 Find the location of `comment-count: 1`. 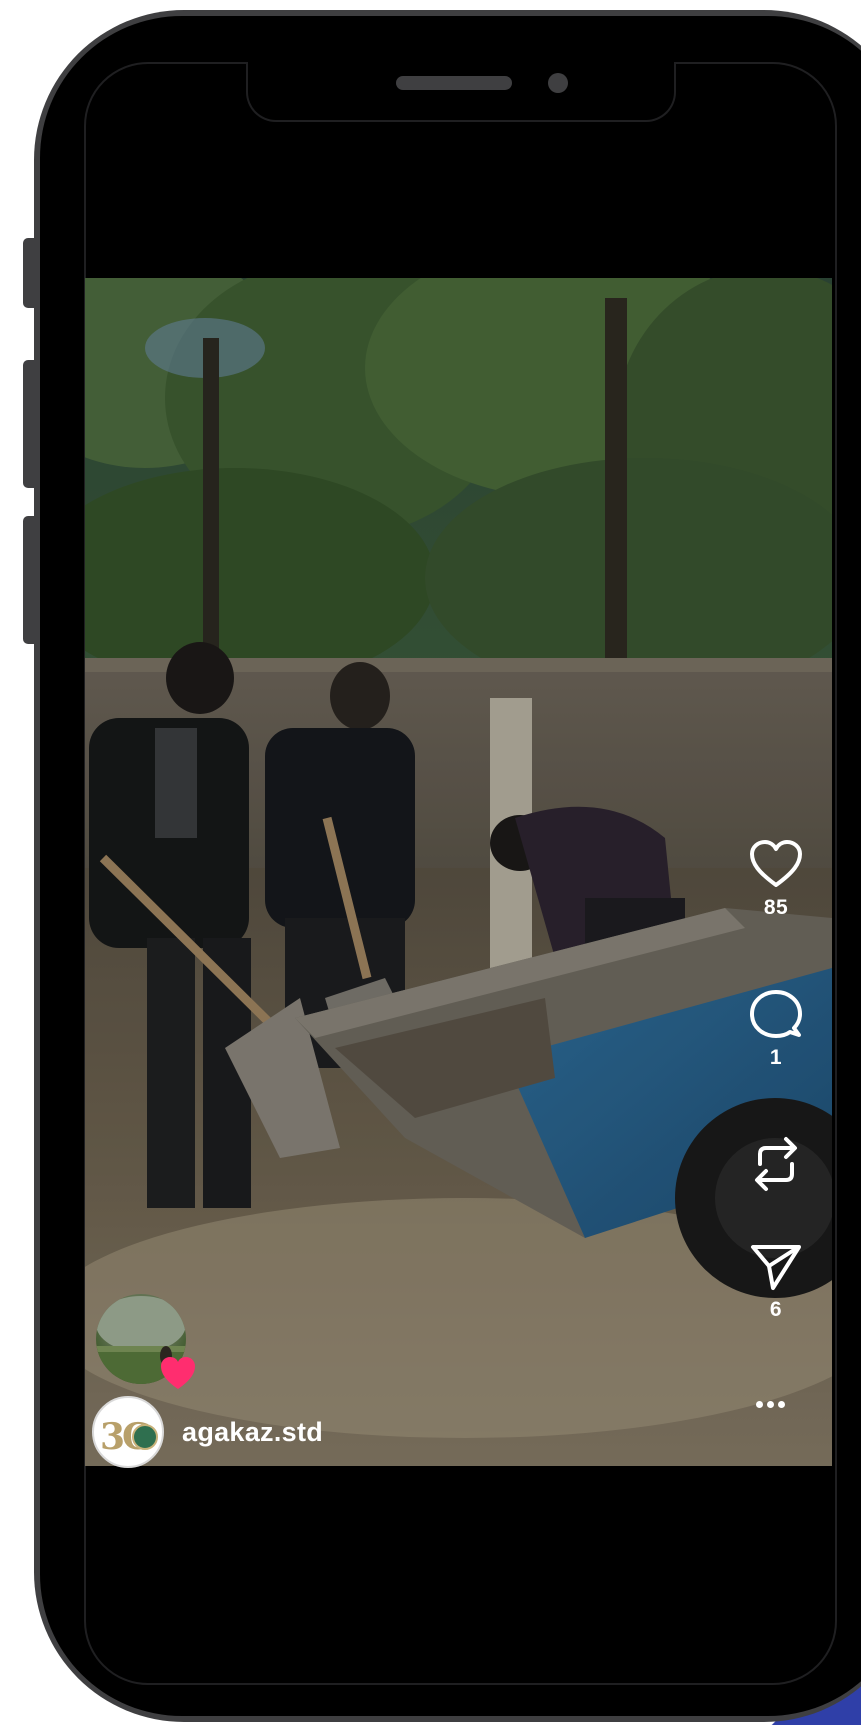

comment-count: 1 is located at coordinates (776, 1057).